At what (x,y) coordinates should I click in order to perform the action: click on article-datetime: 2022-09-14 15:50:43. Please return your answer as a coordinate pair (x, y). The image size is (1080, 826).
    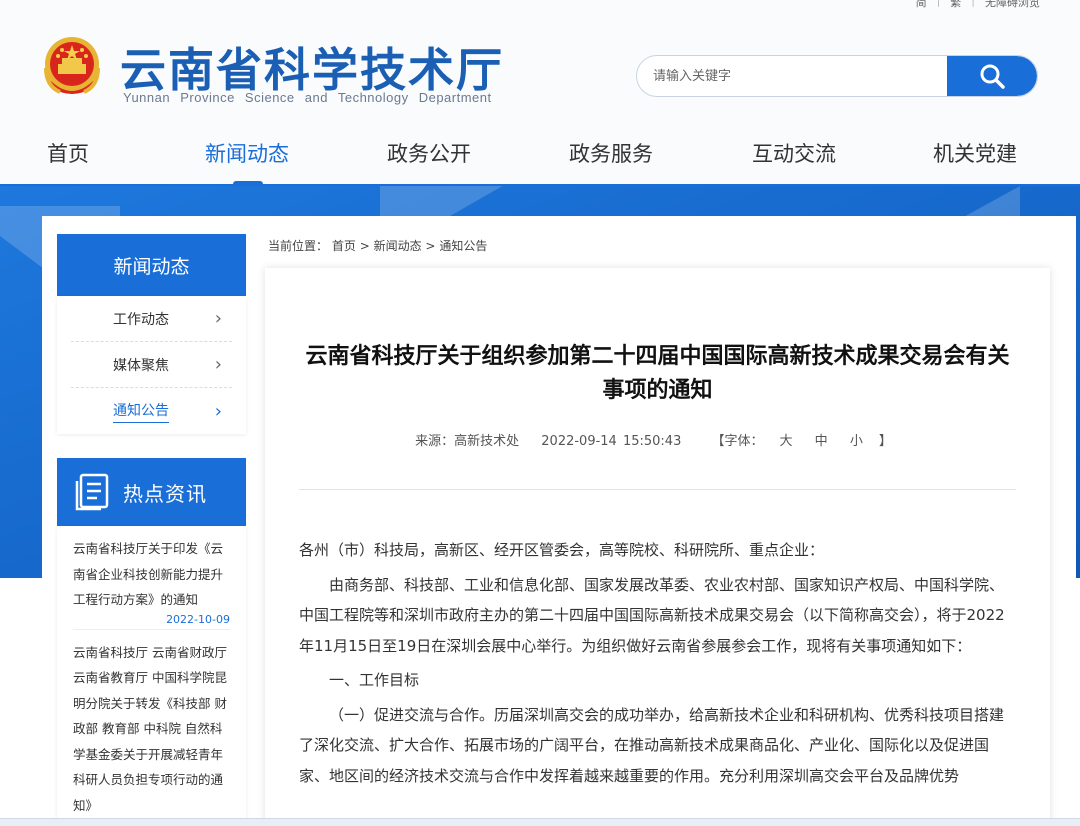
    Looking at the image, I should click on (611, 441).